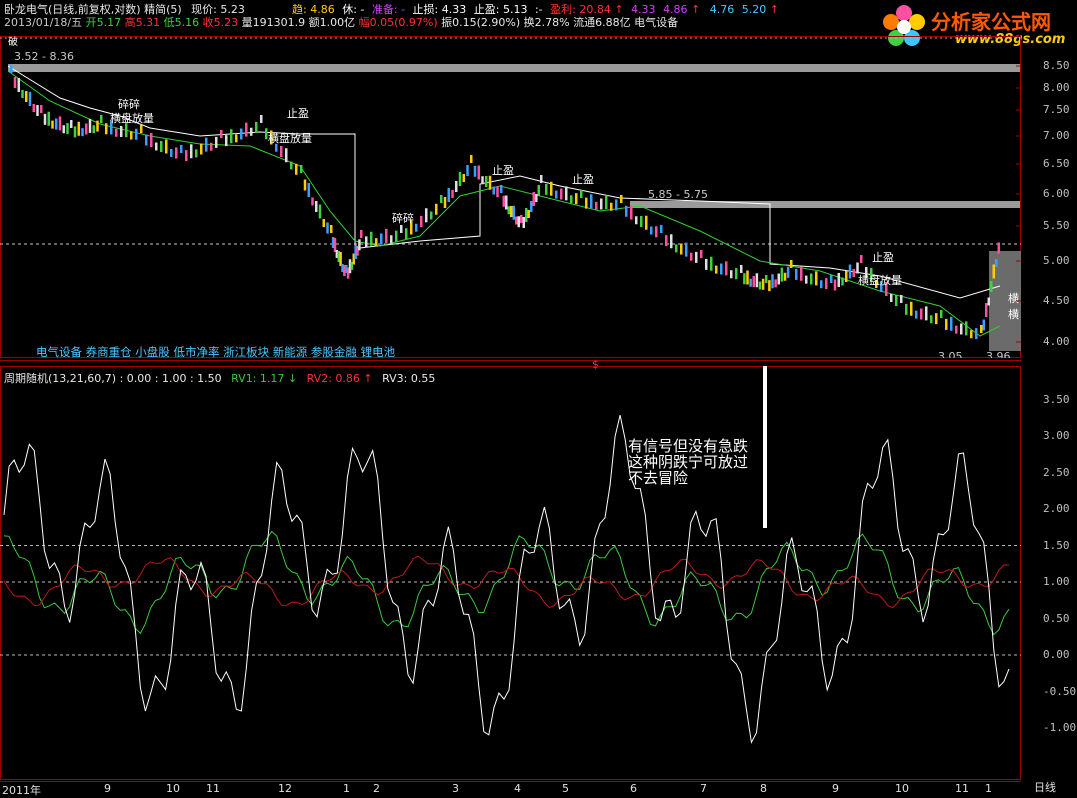 The image size is (1077, 798). I want to click on ready-label: 准备: -, so click(388, 9).